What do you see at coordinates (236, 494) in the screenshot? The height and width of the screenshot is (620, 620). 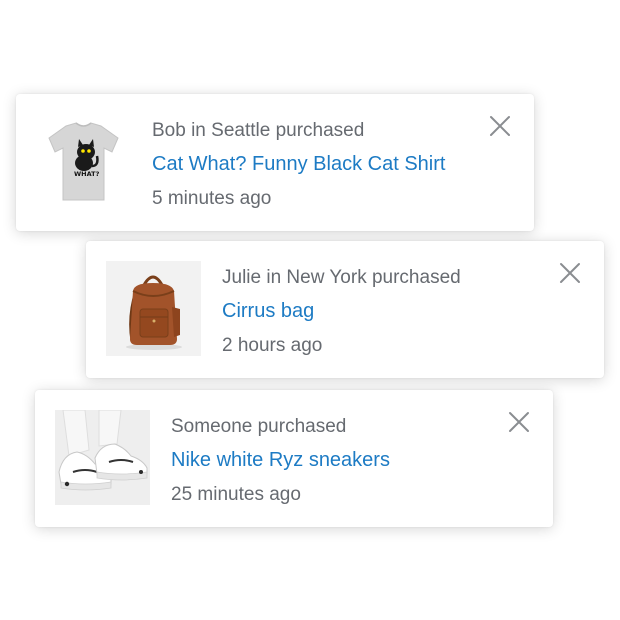 I see `timestamp: 25 minutes ago` at bounding box center [236, 494].